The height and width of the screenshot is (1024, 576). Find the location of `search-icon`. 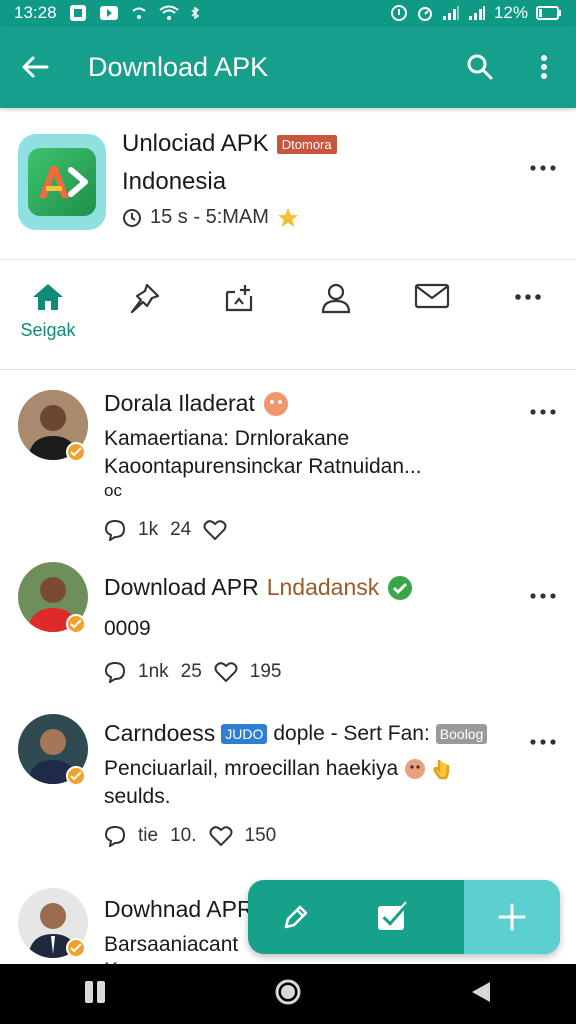

search-icon is located at coordinates (480, 67).